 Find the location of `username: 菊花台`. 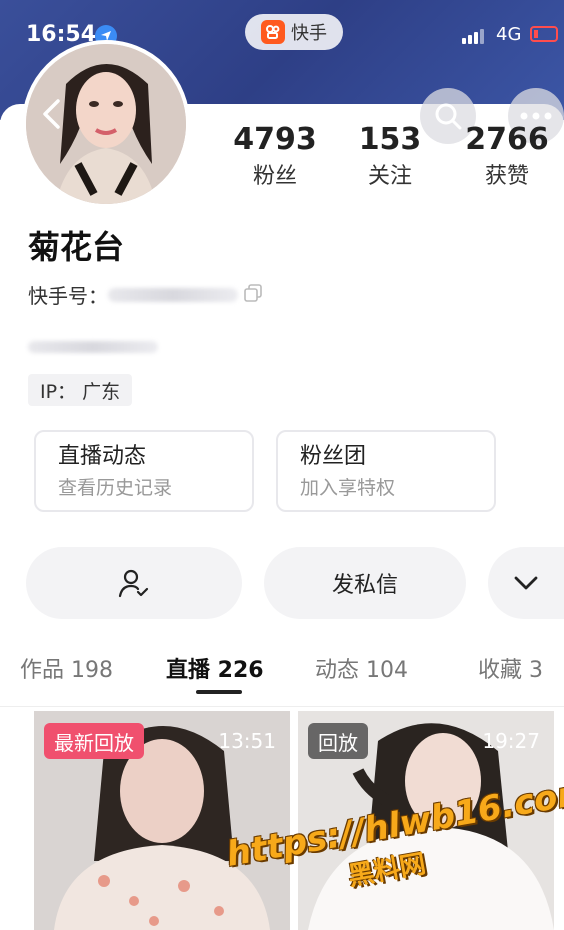

username: 菊花台 is located at coordinates (76, 247).